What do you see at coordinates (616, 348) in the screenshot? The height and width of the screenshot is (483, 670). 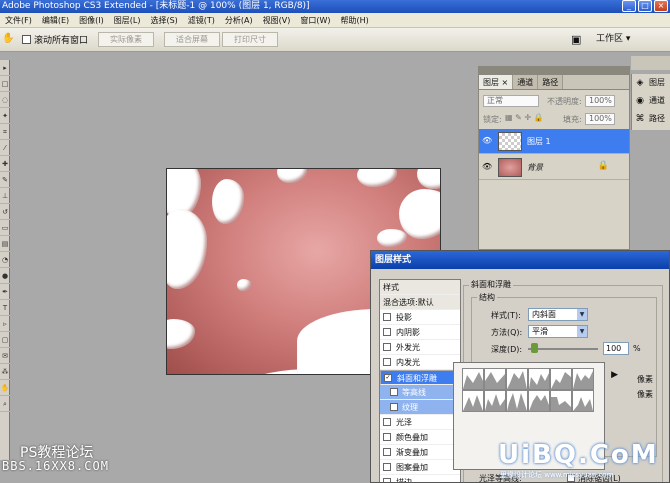 I see `depth-input: 100` at bounding box center [616, 348].